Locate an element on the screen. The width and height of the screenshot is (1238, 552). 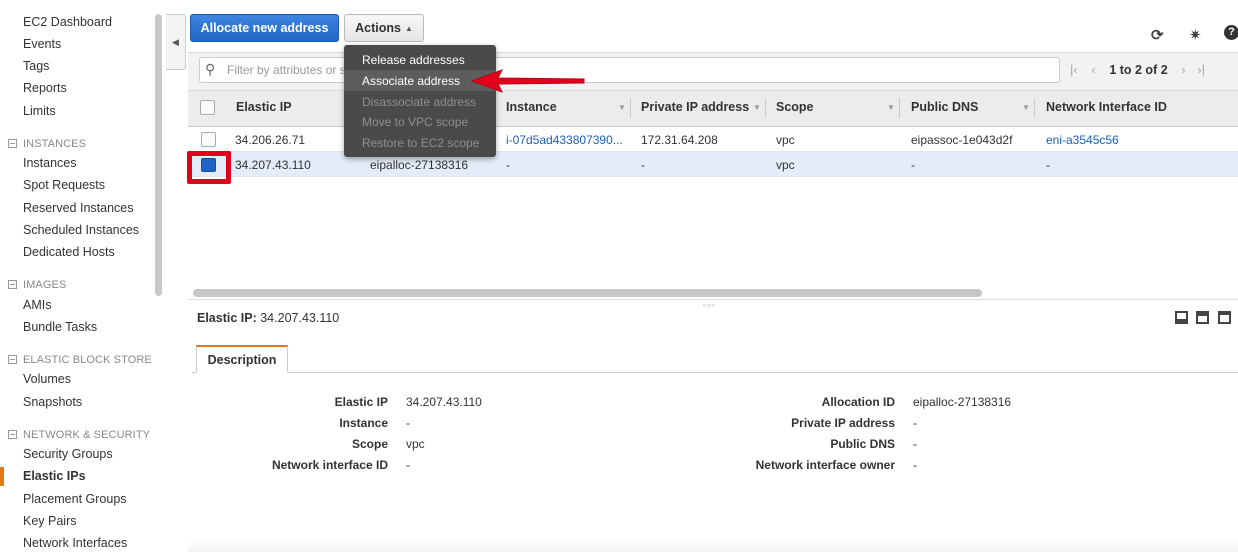
tab-description: Description is located at coordinates (242, 359).